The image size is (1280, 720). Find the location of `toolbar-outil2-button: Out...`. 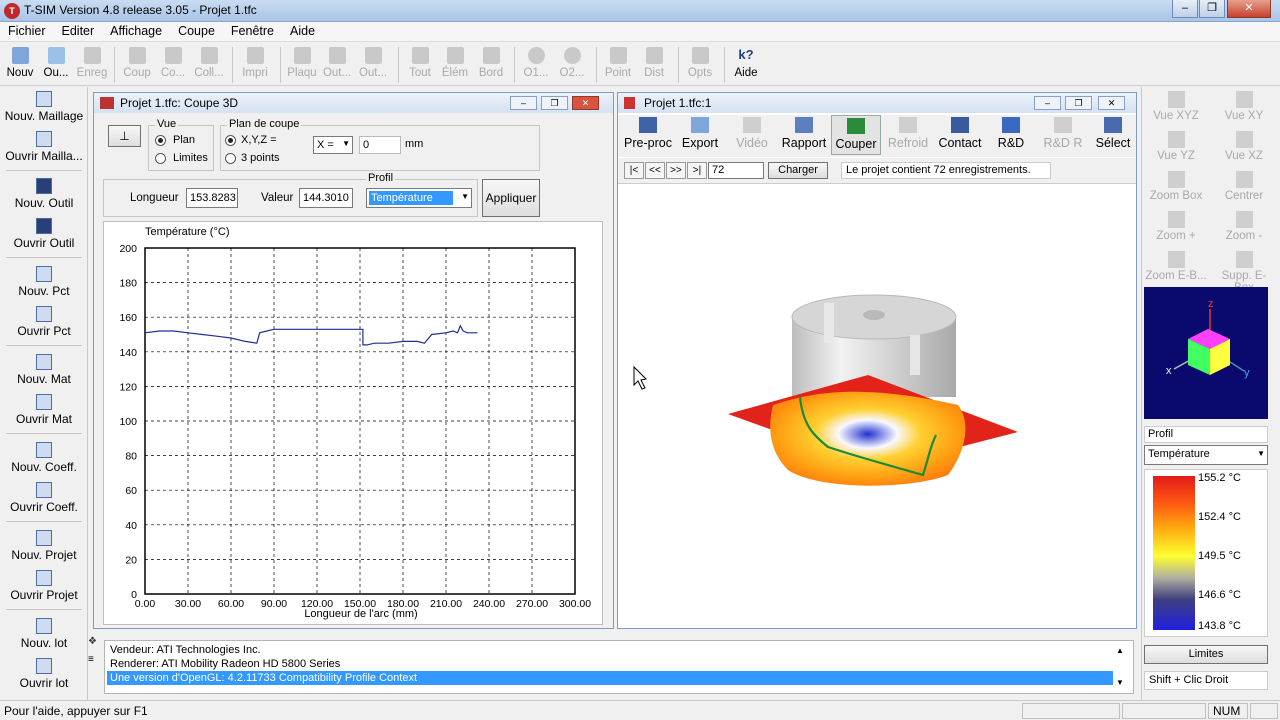

toolbar-outil2-button: Out... is located at coordinates (373, 64).